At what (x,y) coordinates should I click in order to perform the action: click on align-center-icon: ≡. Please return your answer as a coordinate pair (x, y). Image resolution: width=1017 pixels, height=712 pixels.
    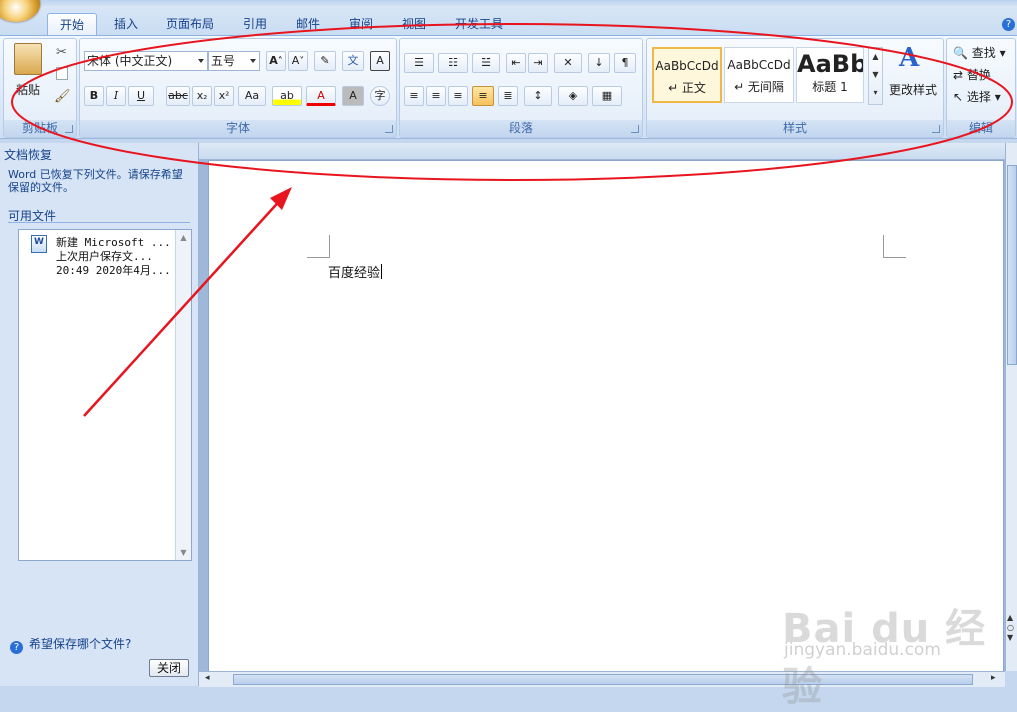
    Looking at the image, I should click on (436, 96).